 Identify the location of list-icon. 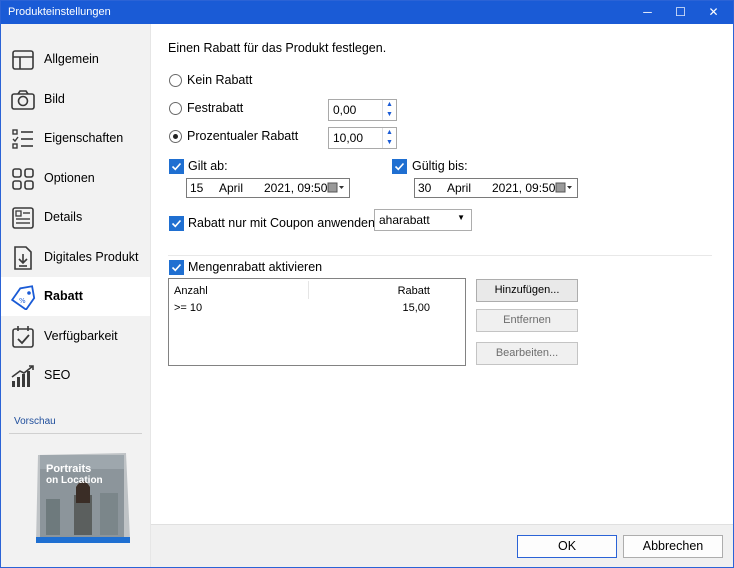
(22, 139).